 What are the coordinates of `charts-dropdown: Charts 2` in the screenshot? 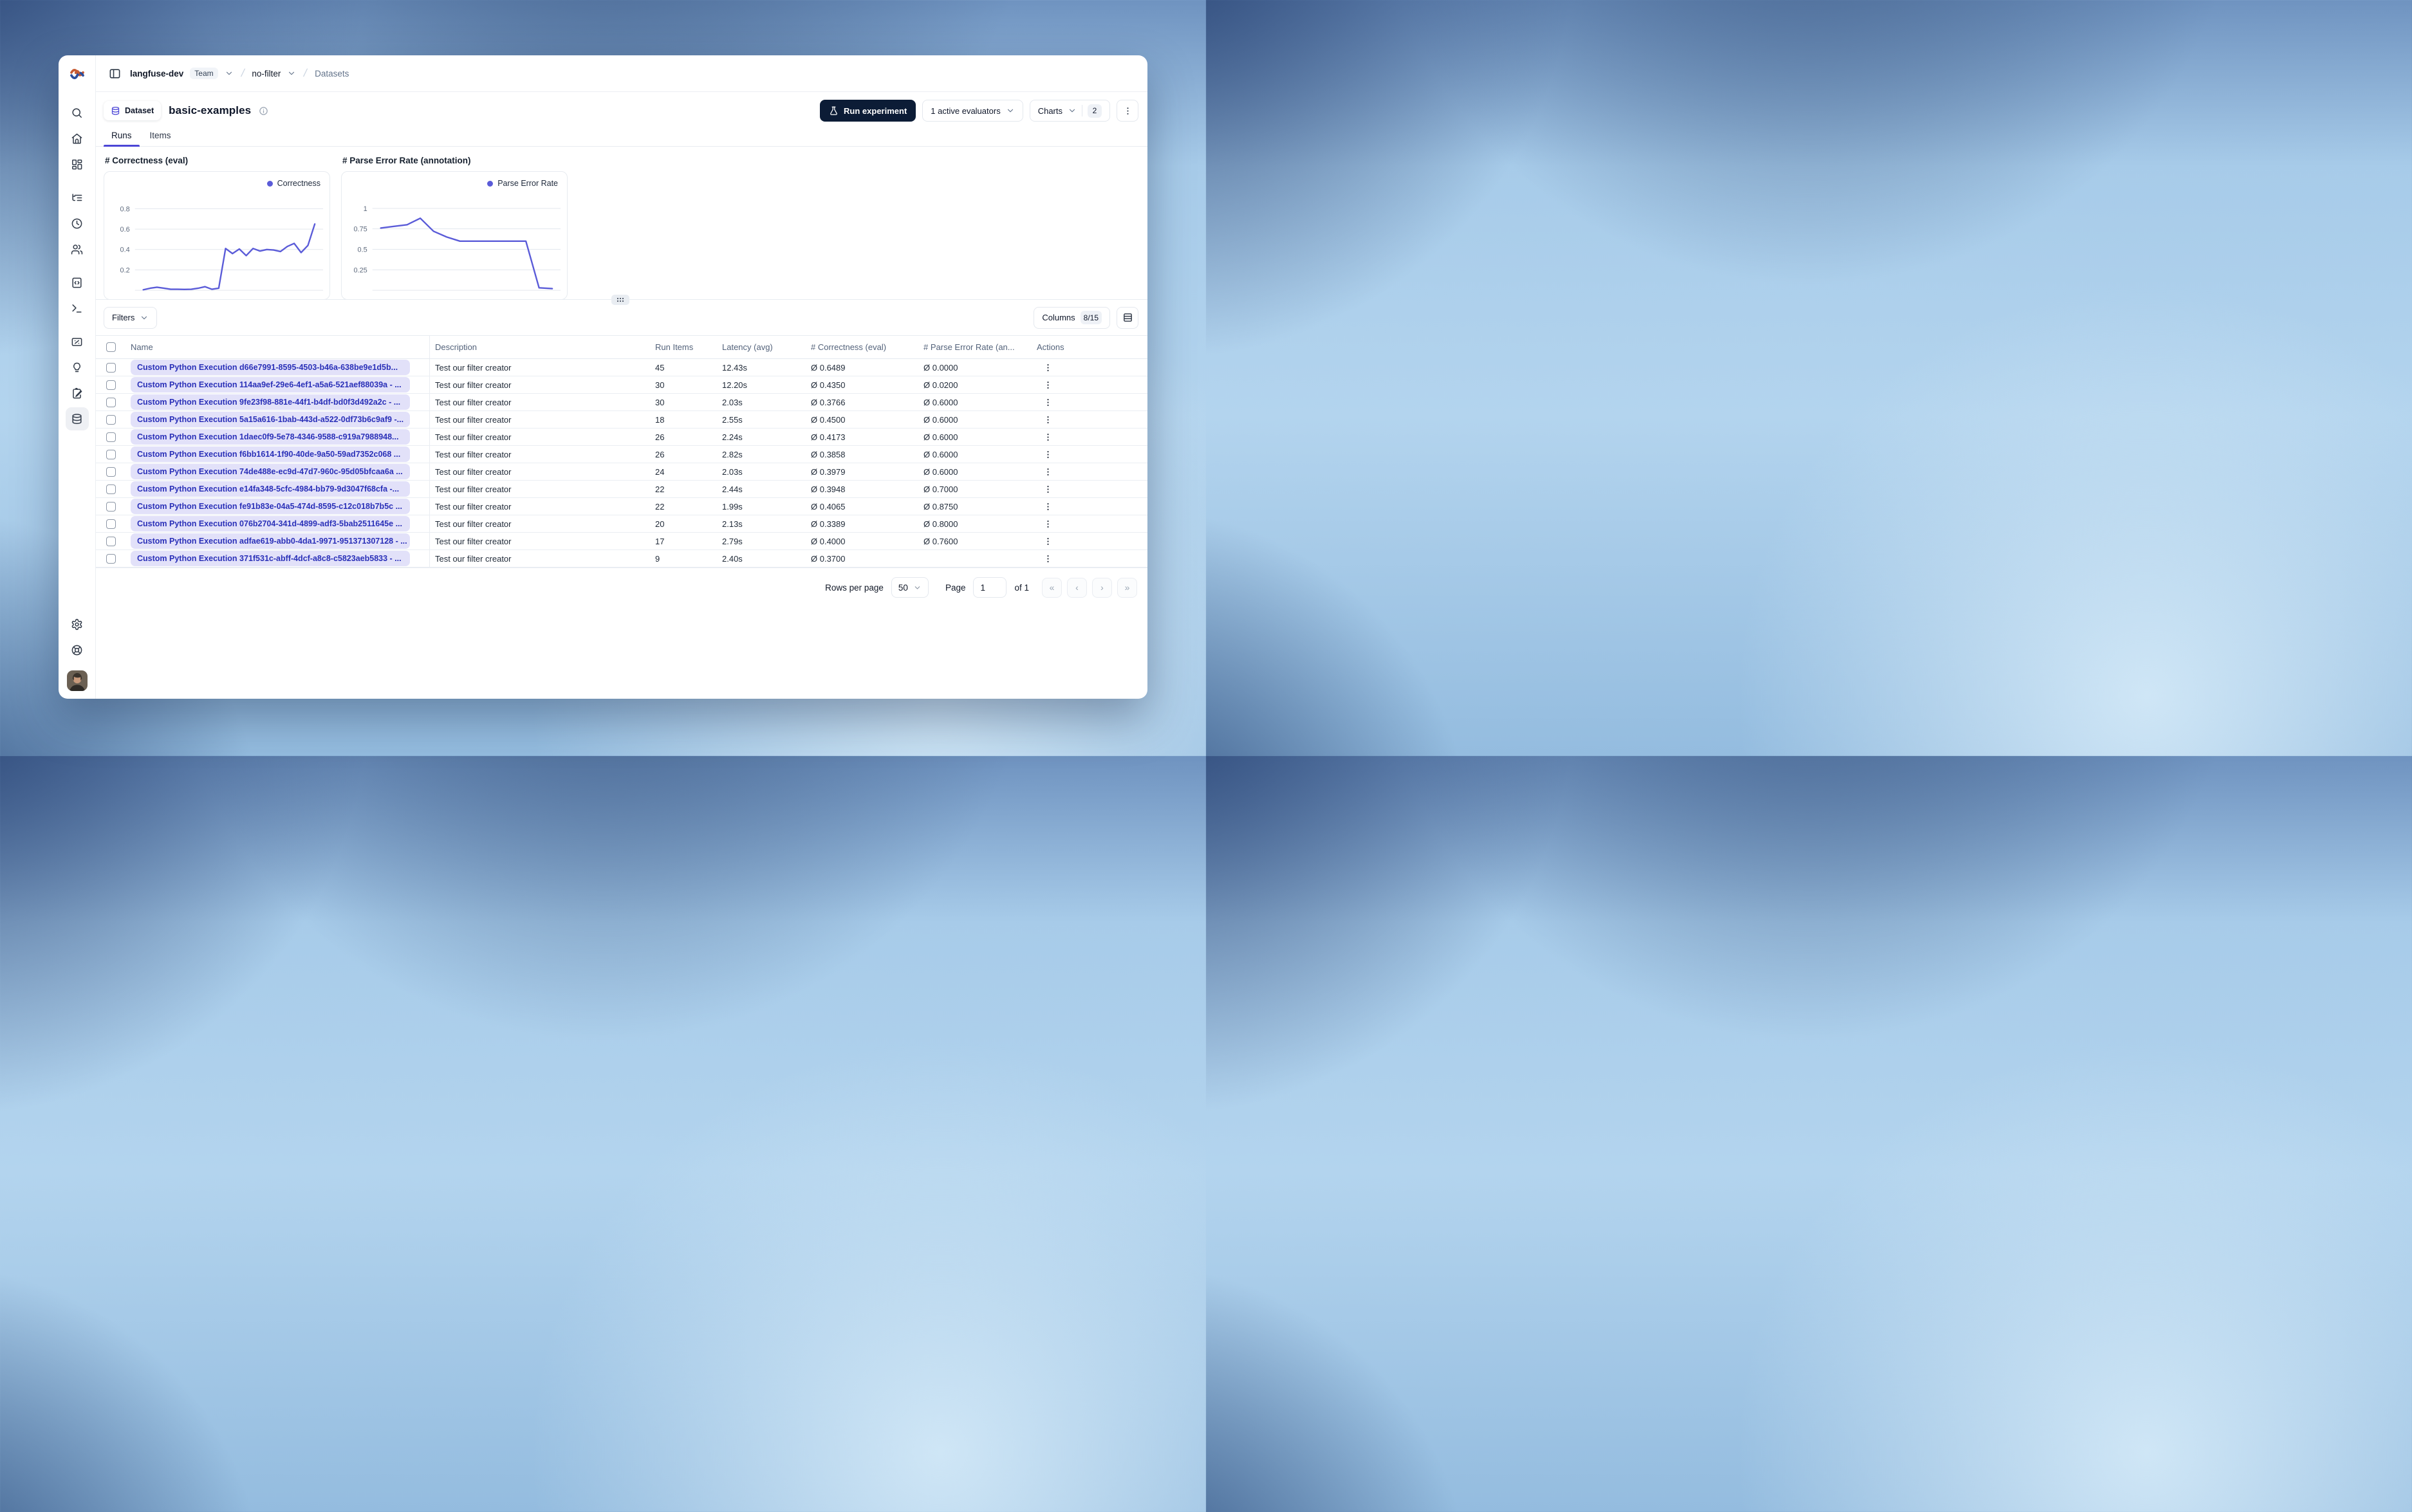 It's located at (1069, 111).